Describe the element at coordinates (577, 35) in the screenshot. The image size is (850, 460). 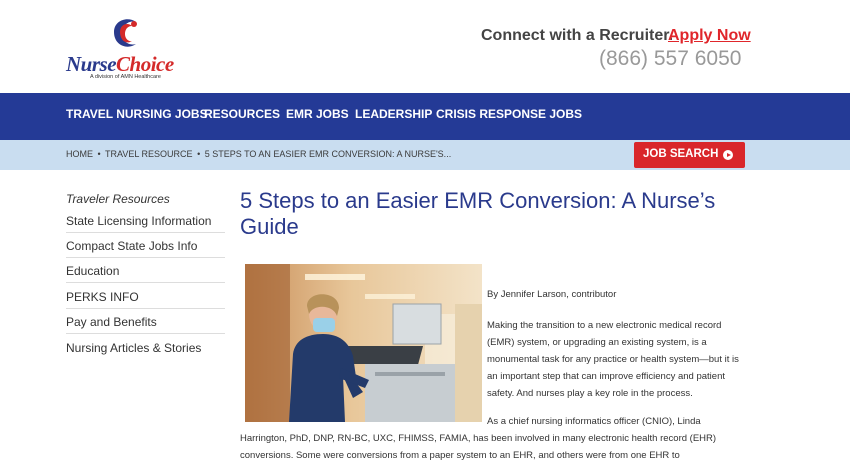
I see `connect-recruiter-text: Connect with a Recruiter.` at that location.